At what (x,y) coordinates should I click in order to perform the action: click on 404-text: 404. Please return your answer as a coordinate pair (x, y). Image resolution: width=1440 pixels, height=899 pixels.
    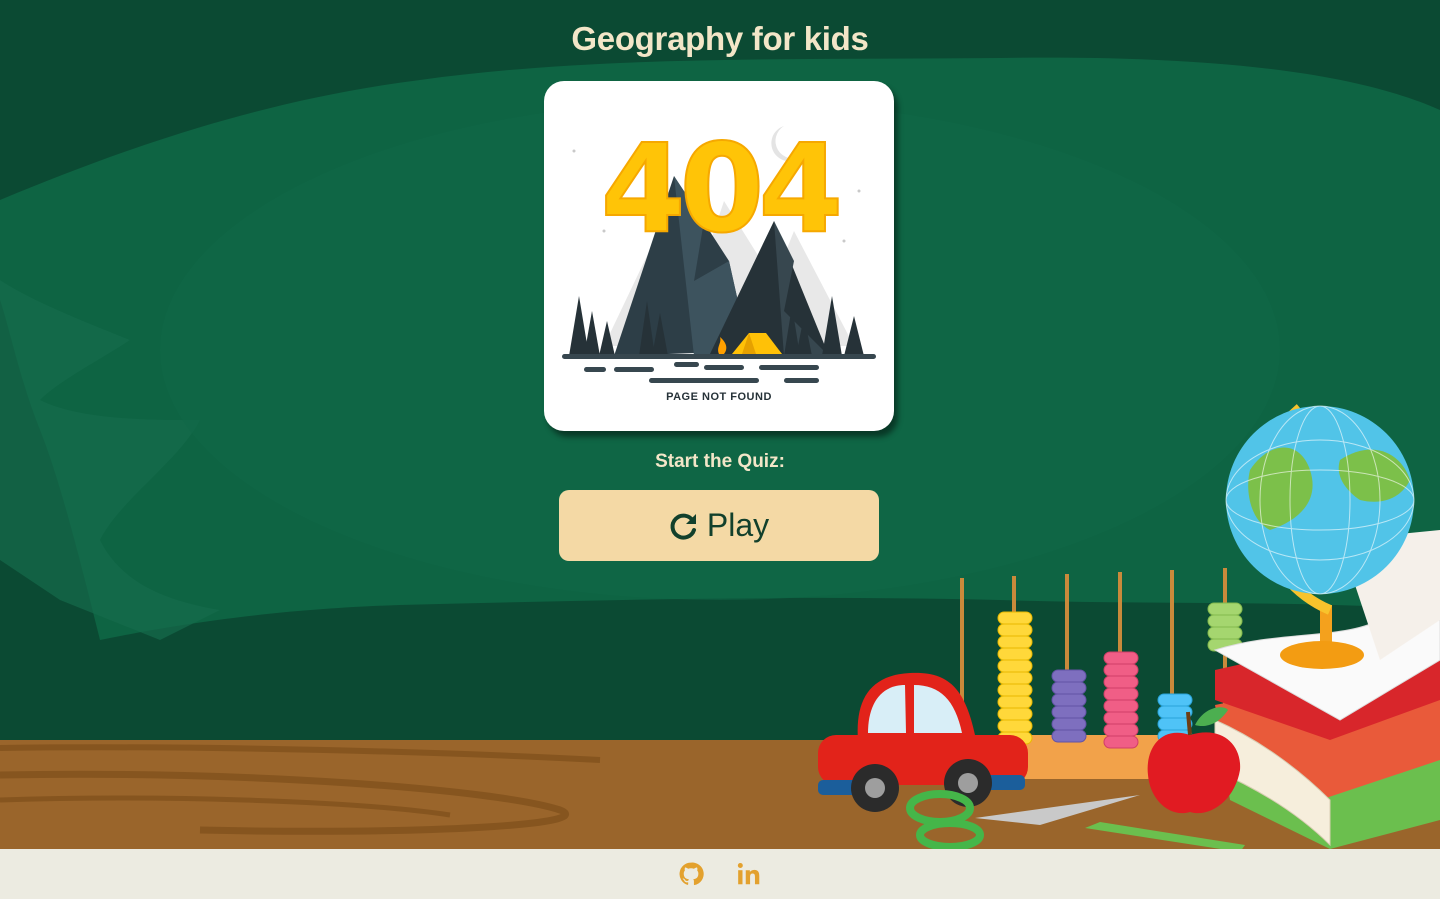
    Looking at the image, I should click on (723, 189).